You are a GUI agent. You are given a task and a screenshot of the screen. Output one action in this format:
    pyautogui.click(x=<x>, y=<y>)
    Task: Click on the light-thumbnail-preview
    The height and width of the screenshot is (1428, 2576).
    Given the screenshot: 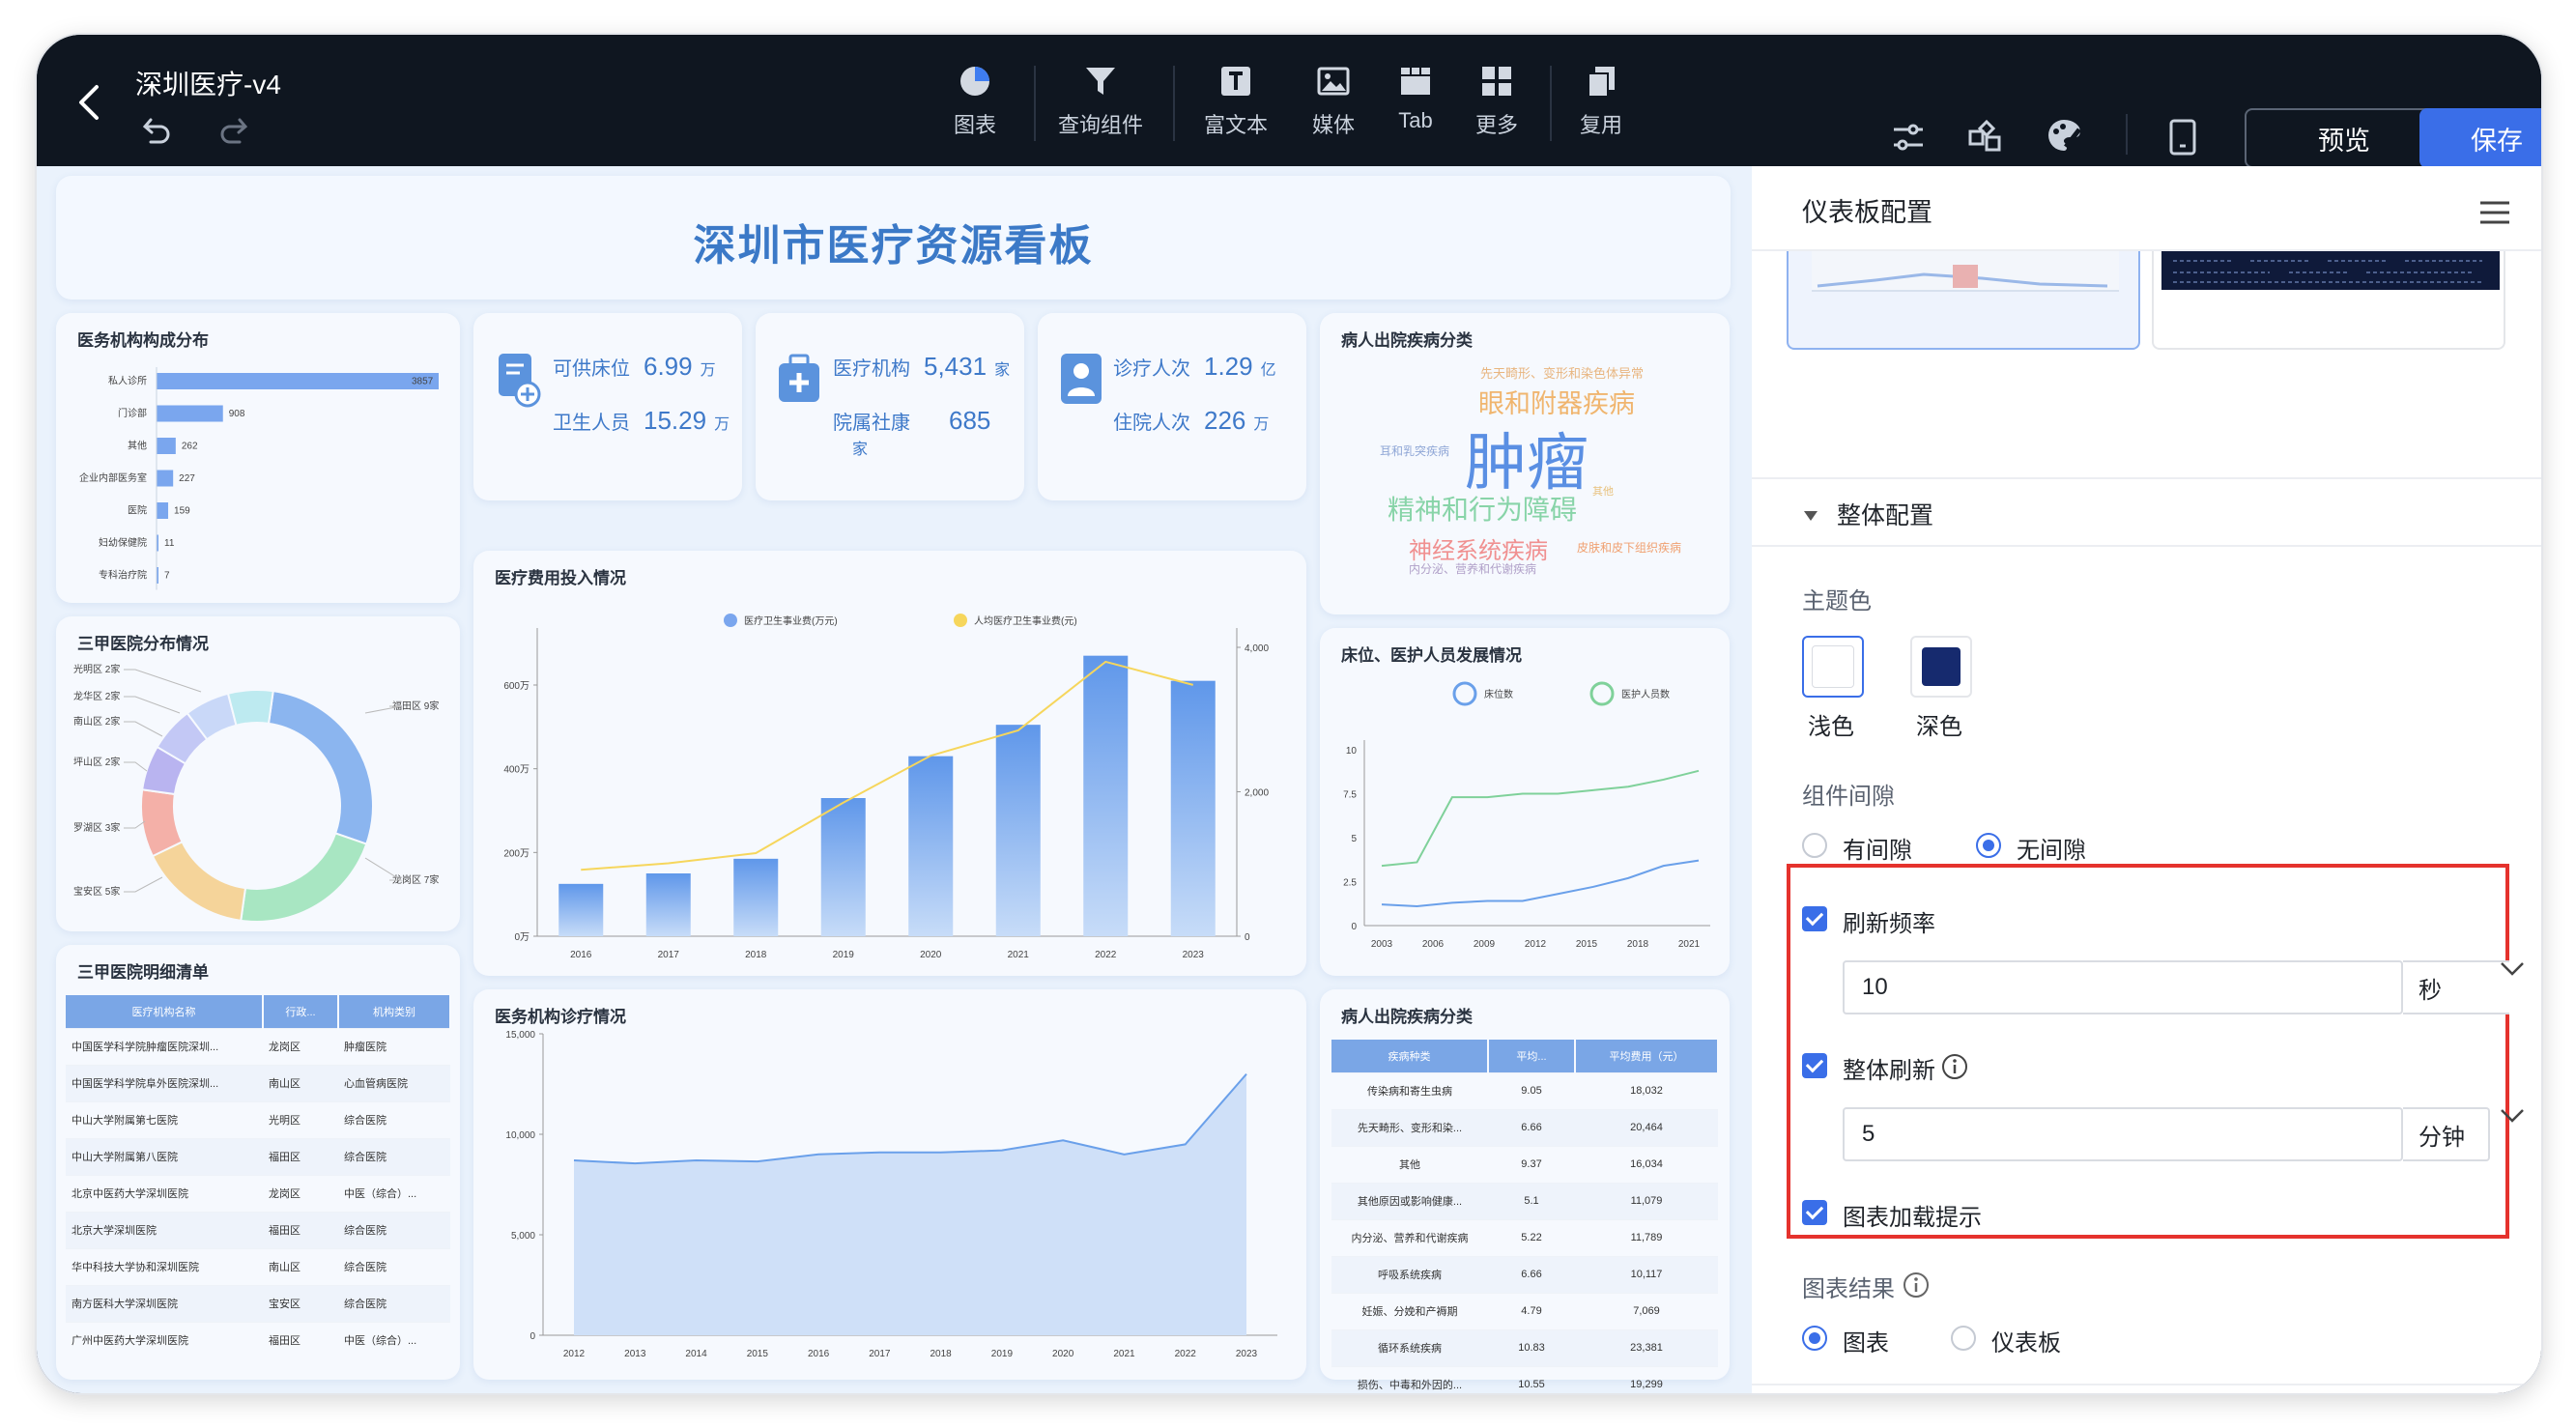 What is the action you would take?
    pyautogui.click(x=1966, y=271)
    